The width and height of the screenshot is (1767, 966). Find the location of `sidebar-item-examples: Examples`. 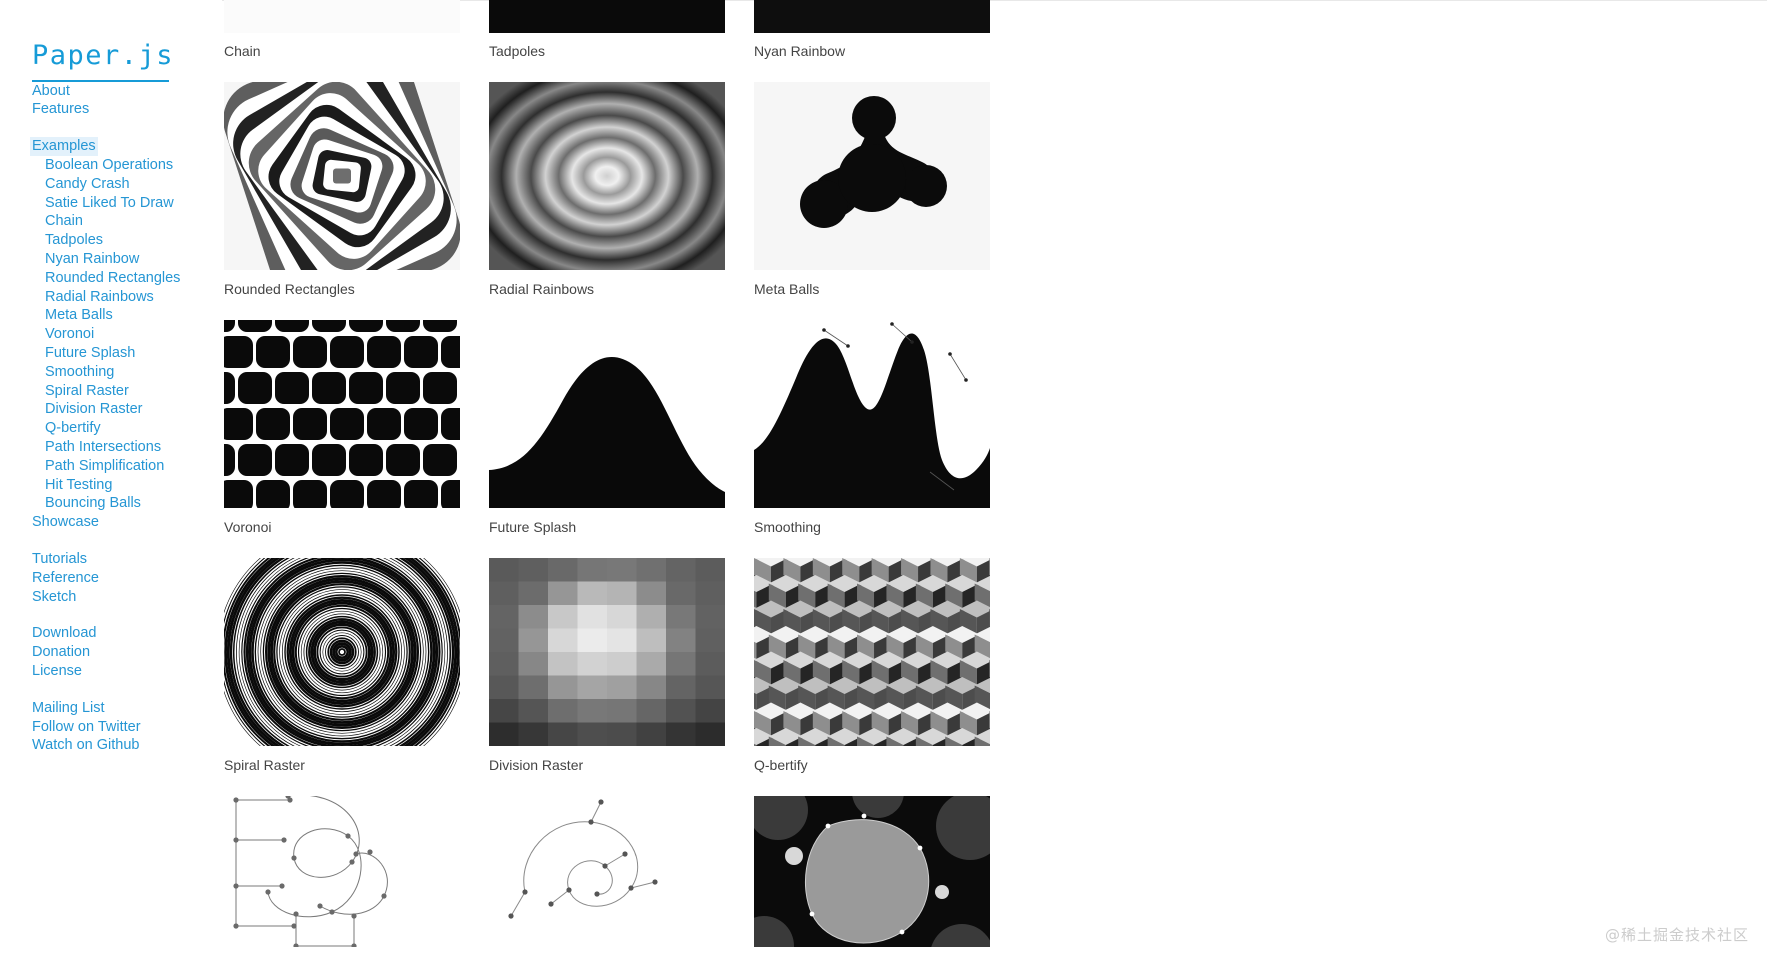

sidebar-item-examples: Examples is located at coordinates (64, 147).